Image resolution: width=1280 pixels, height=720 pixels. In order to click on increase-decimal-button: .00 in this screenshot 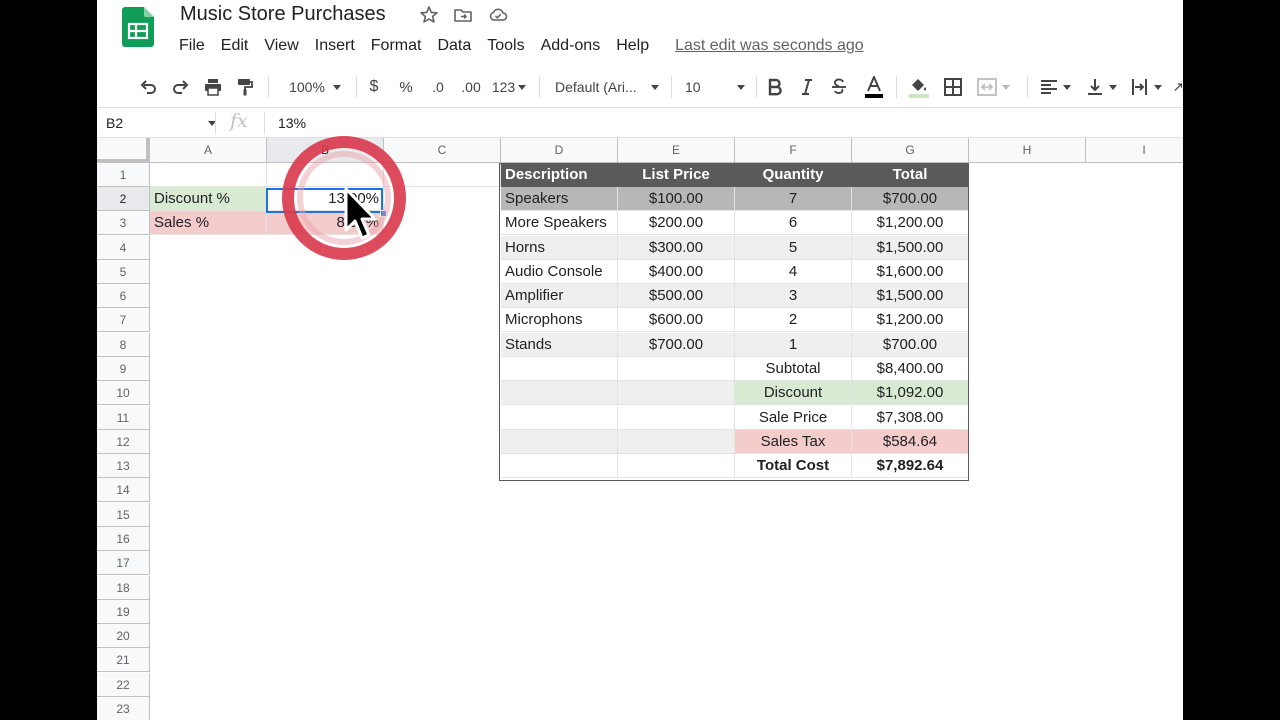, I will do `click(471, 87)`.